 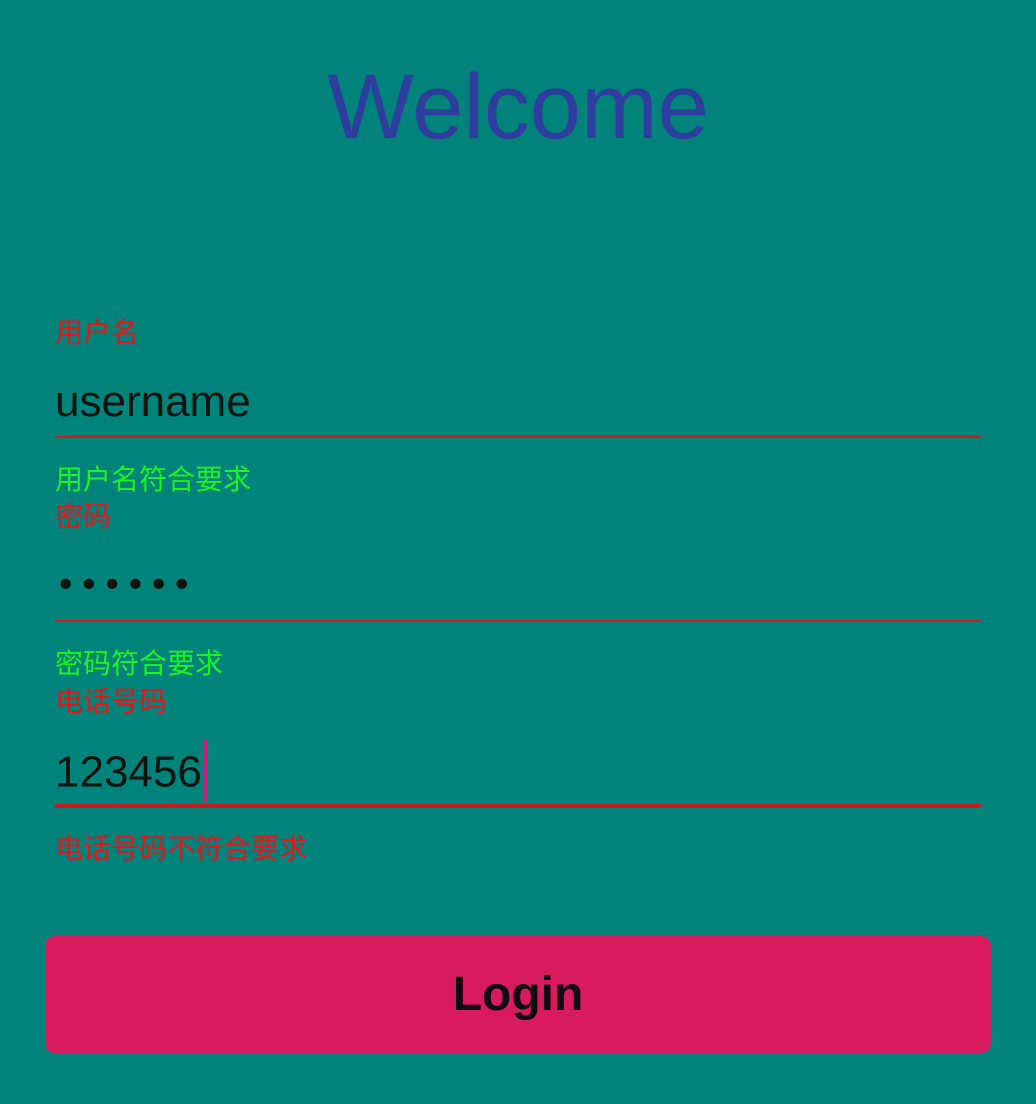 What do you see at coordinates (111, 701) in the screenshot?
I see `phone-label: 电话号码` at bounding box center [111, 701].